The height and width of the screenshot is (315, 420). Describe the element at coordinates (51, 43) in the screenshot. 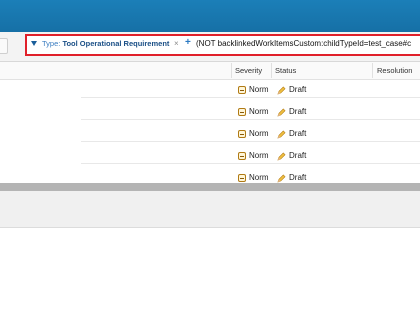

I see `chip-key: Type:` at that location.